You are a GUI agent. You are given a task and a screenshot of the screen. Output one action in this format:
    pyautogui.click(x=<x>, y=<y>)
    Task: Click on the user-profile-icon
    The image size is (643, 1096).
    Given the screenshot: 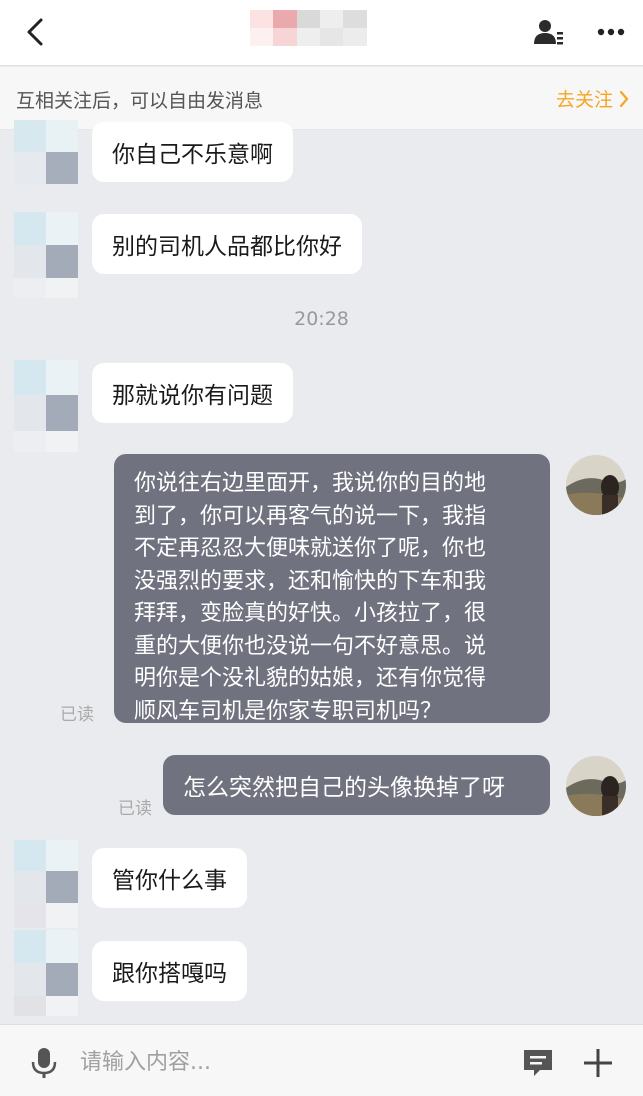 What is the action you would take?
    pyautogui.click(x=548, y=32)
    